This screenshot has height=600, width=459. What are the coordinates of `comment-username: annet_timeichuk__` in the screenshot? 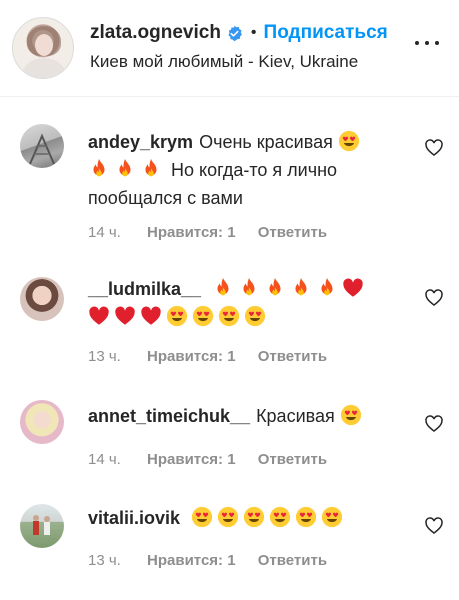 It's located at (169, 416).